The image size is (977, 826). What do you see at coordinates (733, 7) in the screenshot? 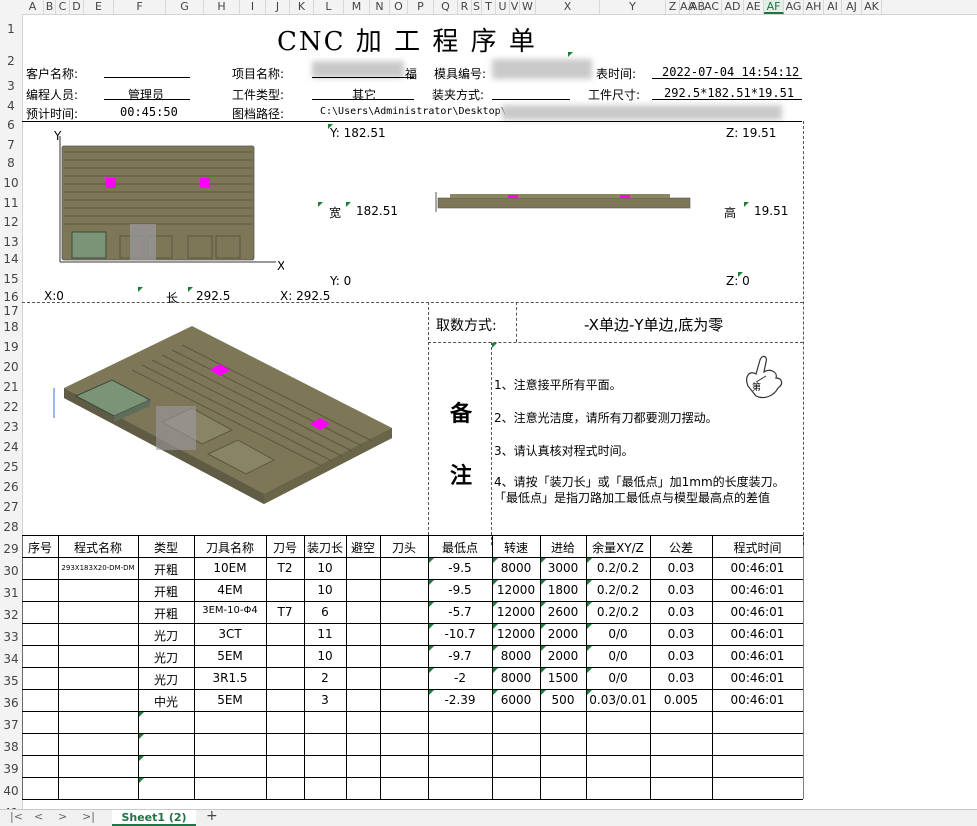
I see `column-header-ad: AD` at bounding box center [733, 7].